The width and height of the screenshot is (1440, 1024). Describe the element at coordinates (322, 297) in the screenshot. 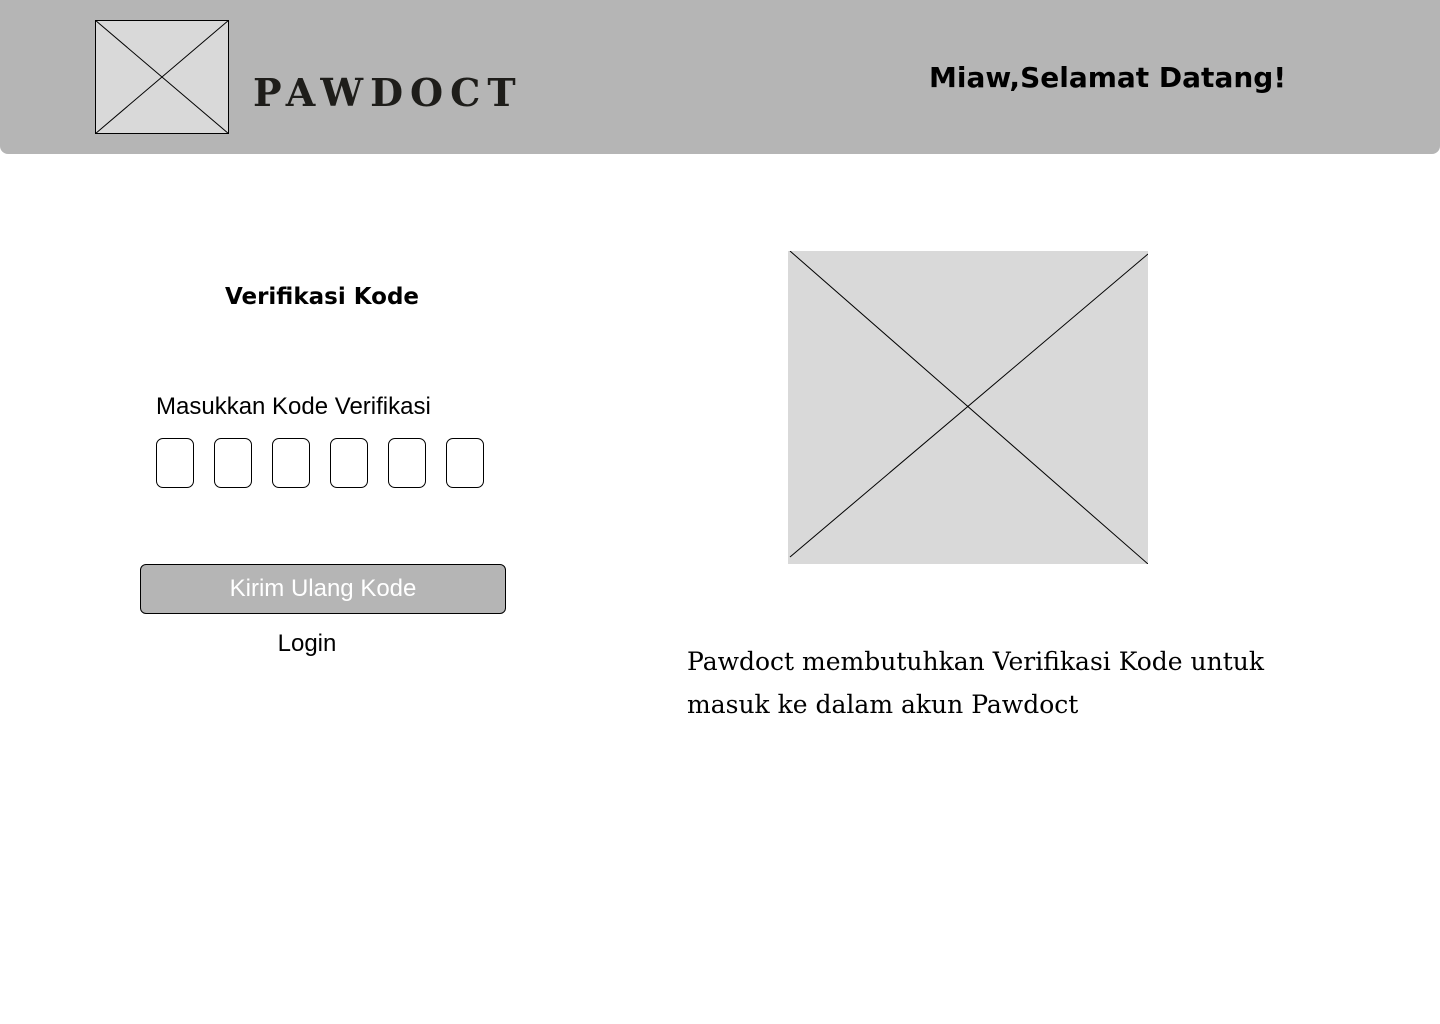

I see `form-title: Verifikasi Kode` at that location.